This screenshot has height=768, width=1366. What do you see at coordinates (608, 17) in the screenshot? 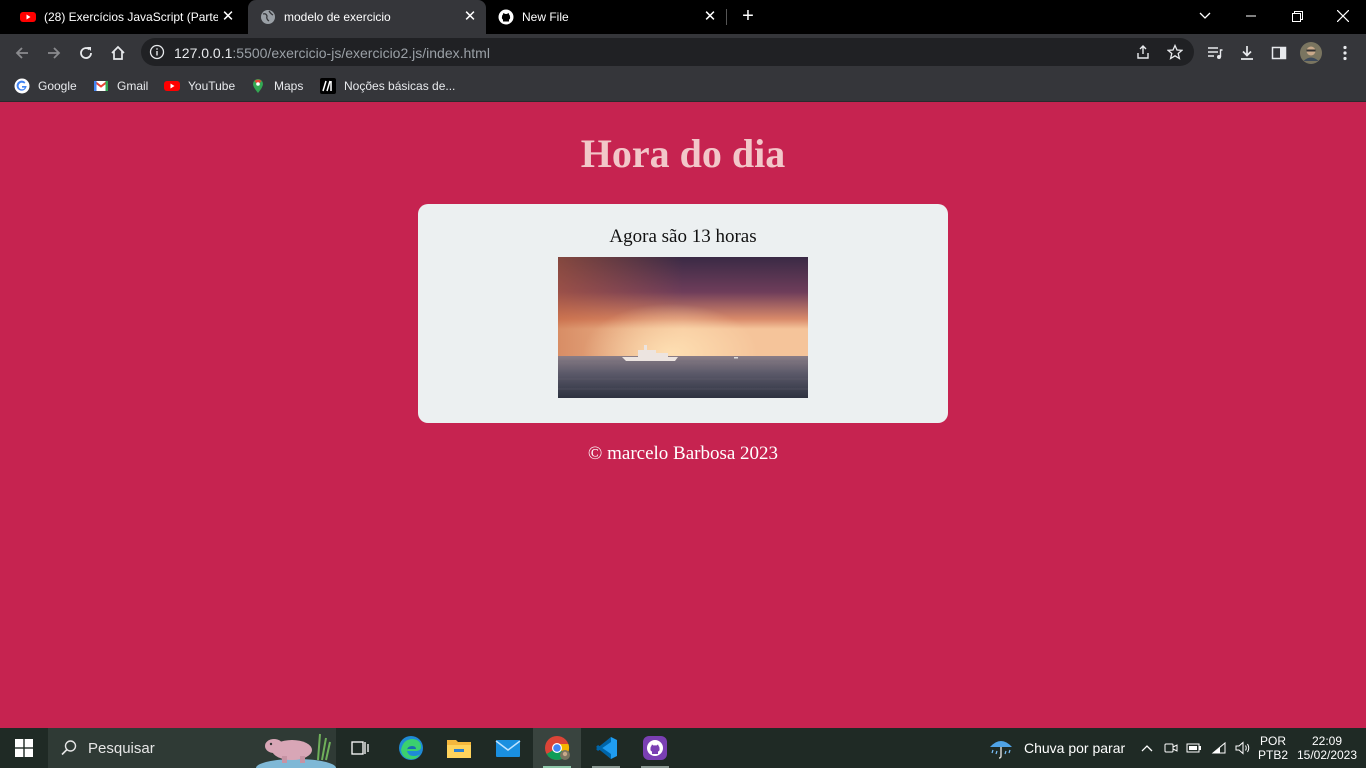
I see `tab-new-file: New File ✕` at bounding box center [608, 17].